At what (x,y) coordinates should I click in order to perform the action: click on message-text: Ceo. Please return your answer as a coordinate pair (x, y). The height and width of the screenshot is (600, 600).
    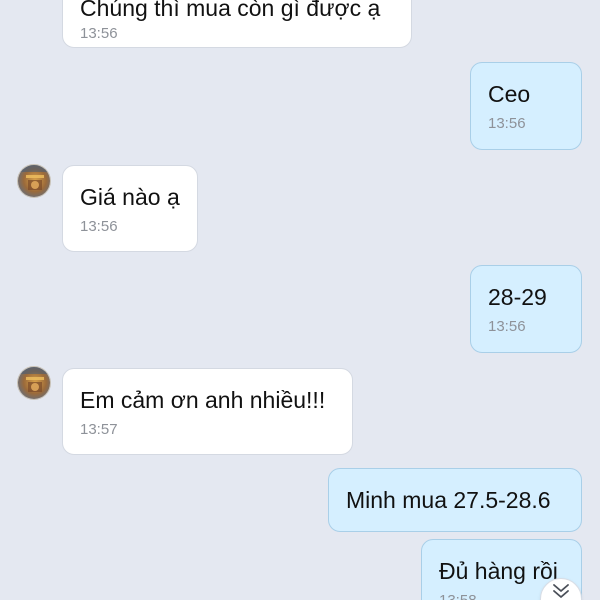
    Looking at the image, I should click on (509, 94).